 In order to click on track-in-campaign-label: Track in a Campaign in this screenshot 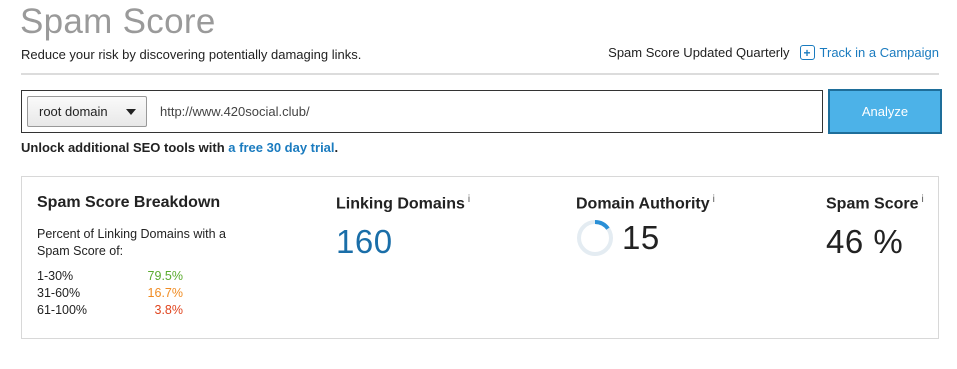, I will do `click(879, 52)`.